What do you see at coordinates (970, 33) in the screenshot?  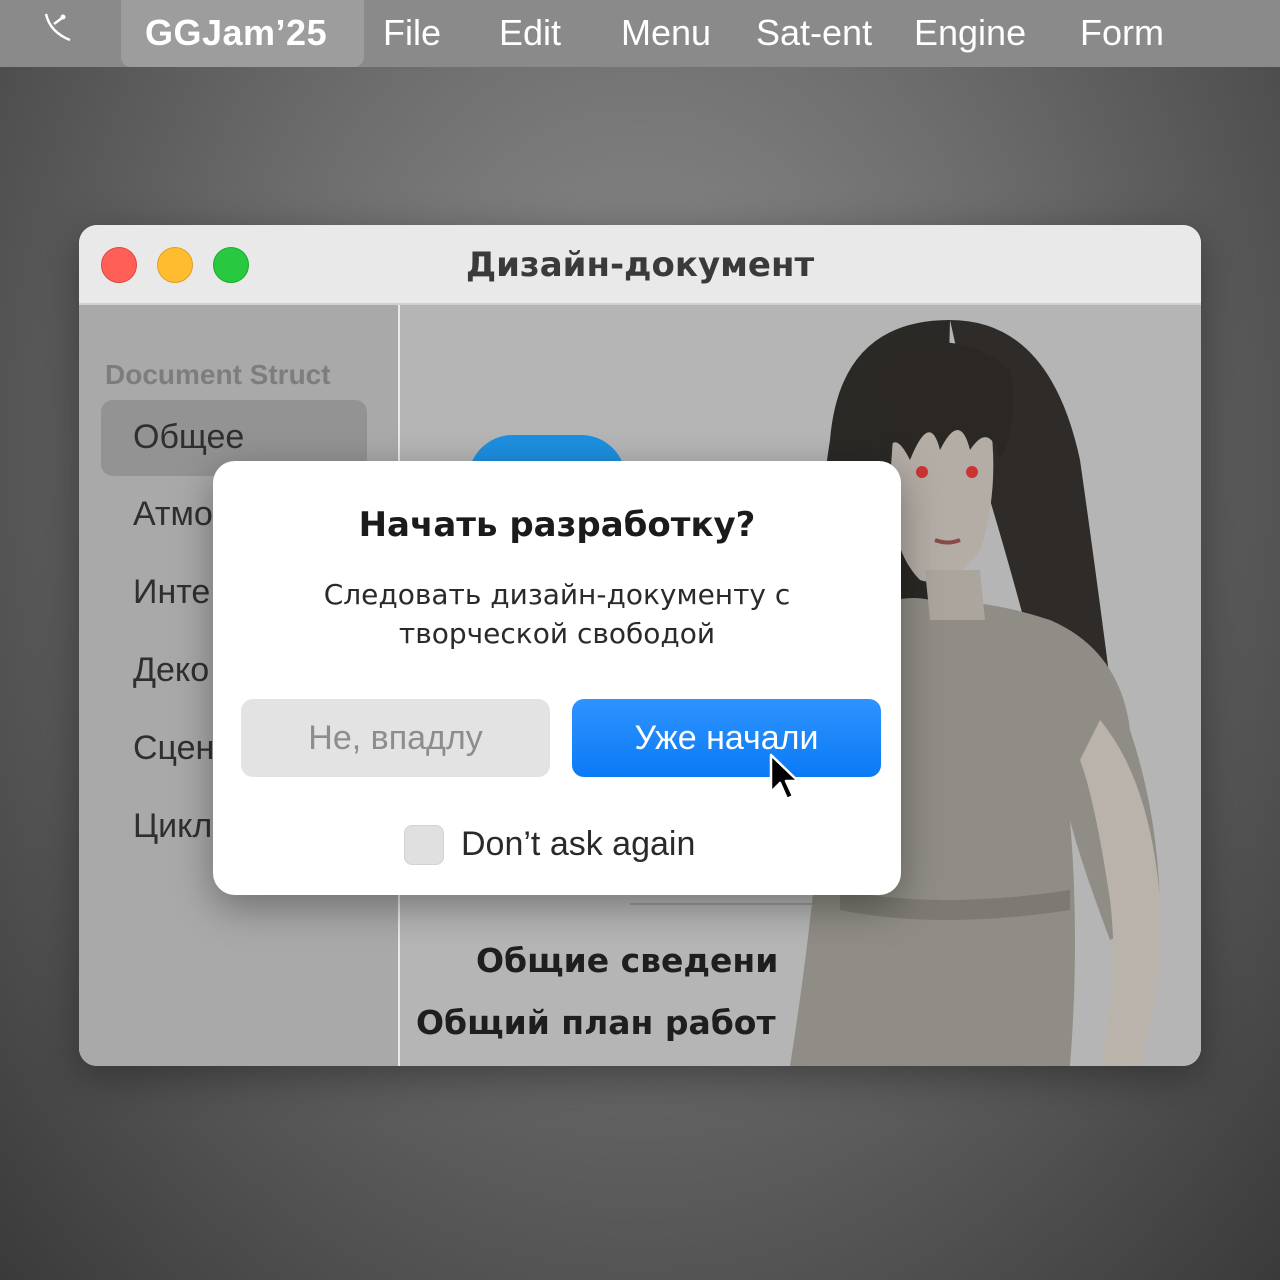 I see `menu-engine: Engine` at bounding box center [970, 33].